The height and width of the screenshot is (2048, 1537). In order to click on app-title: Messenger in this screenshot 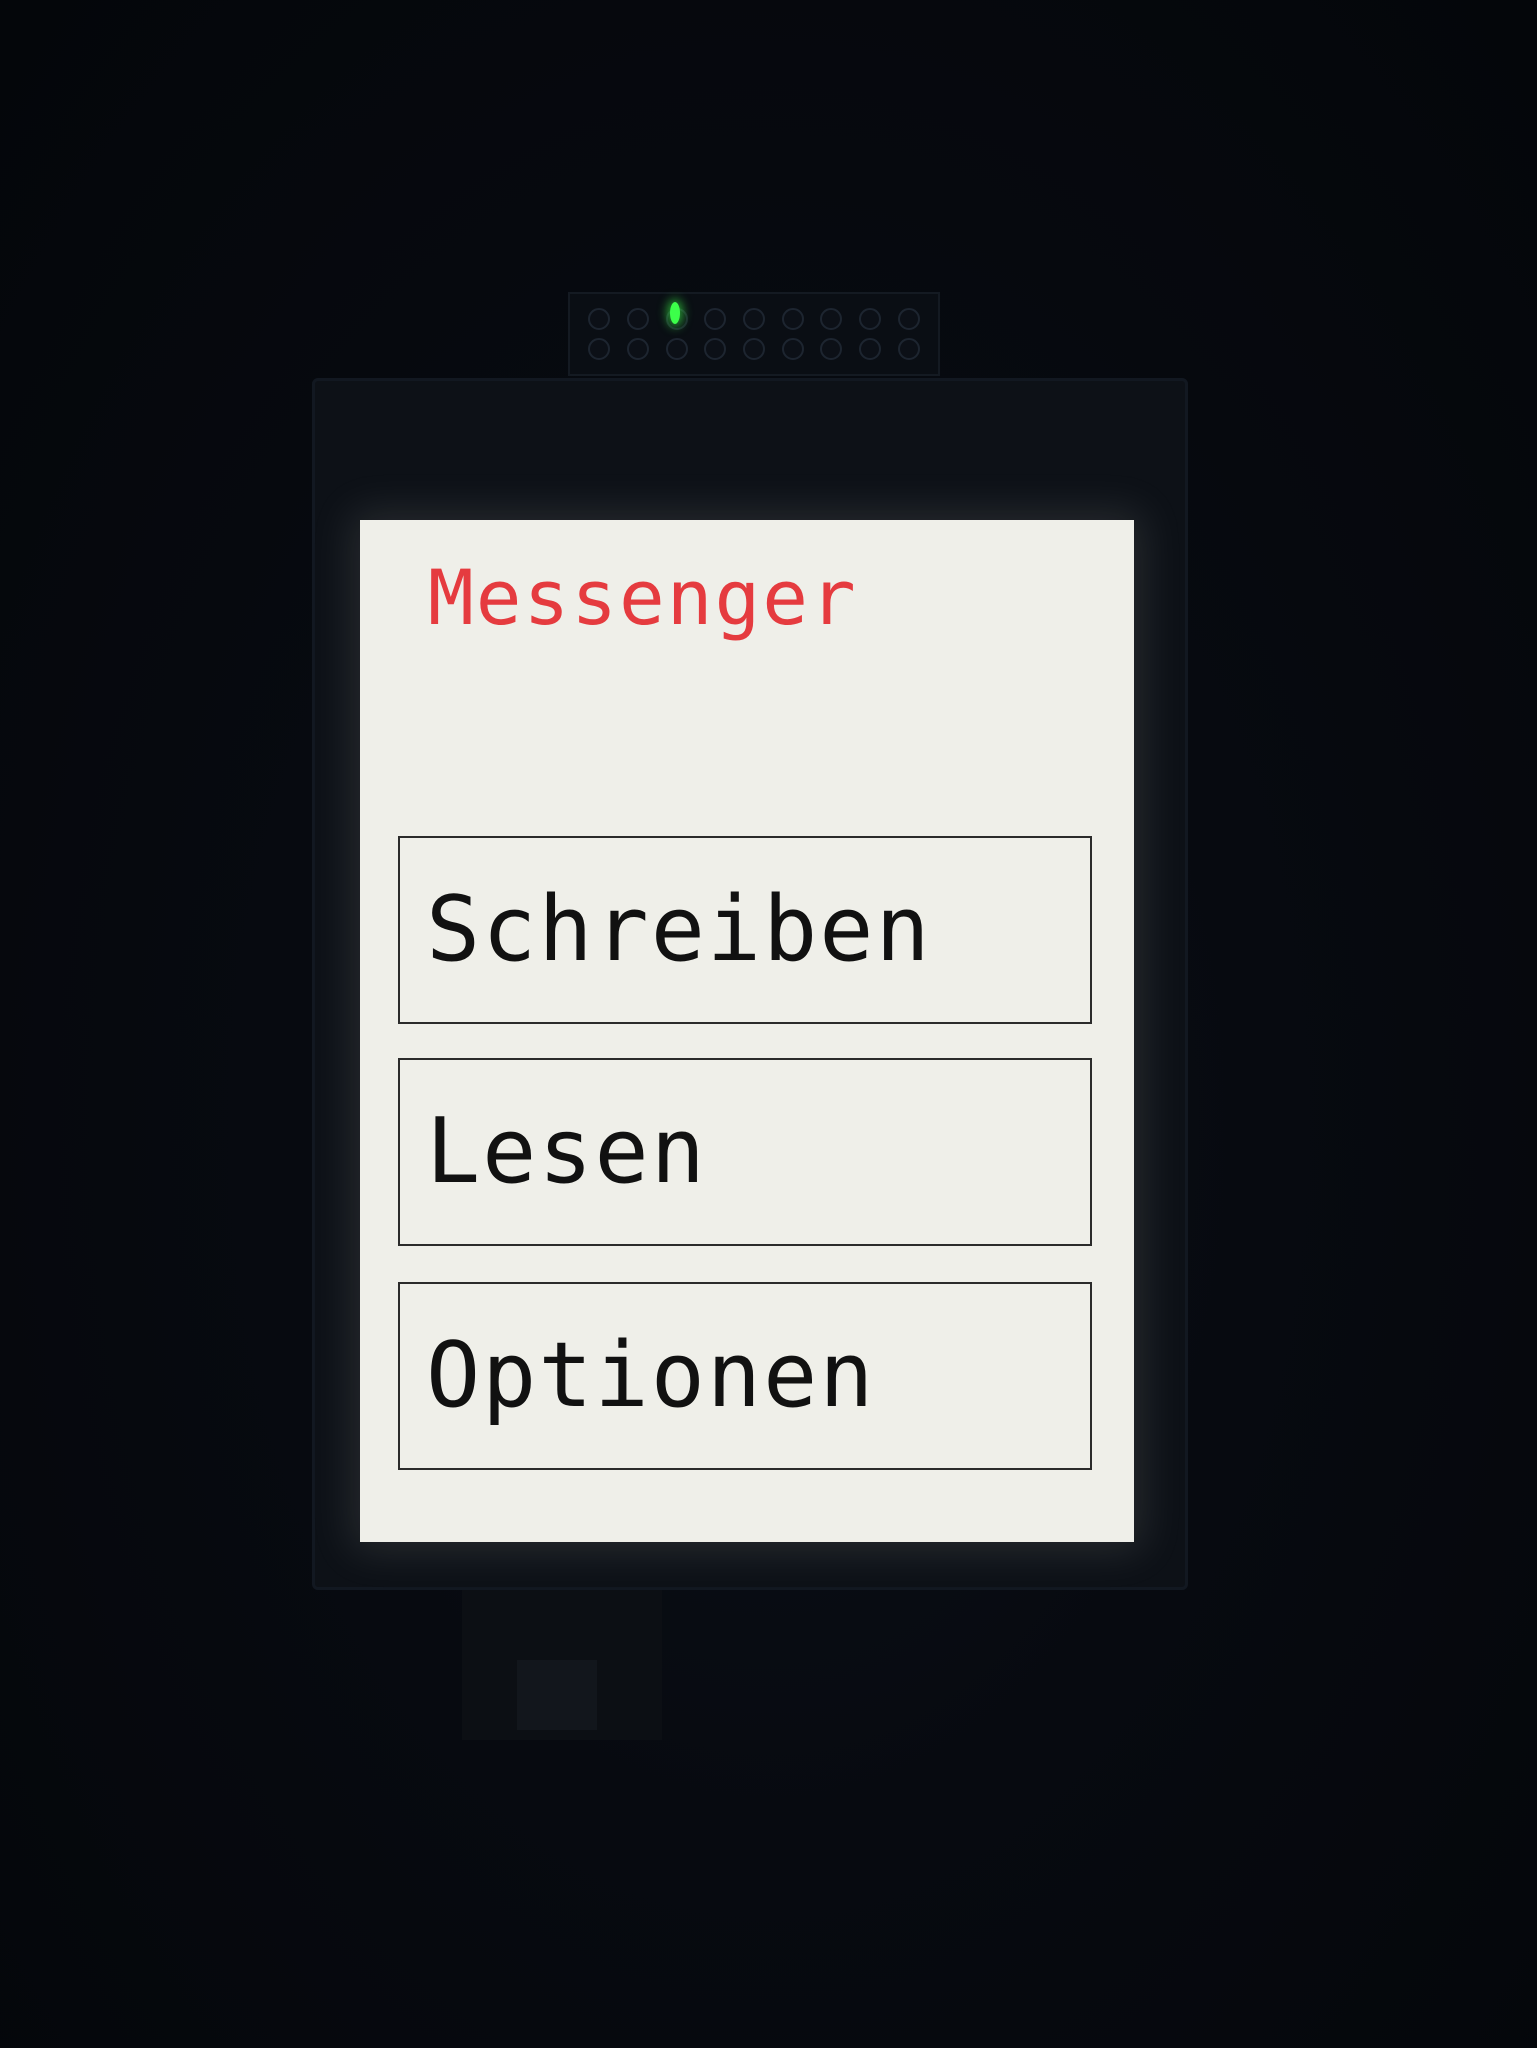, I will do `click(643, 597)`.